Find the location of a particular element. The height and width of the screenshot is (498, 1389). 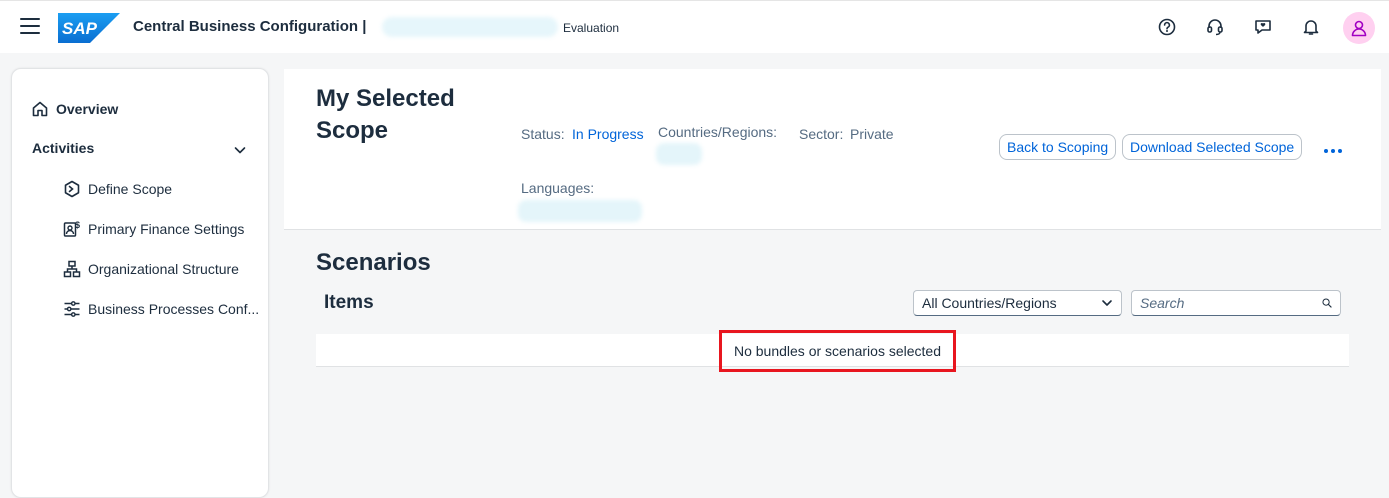

sector-label: Sector: is located at coordinates (821, 134).